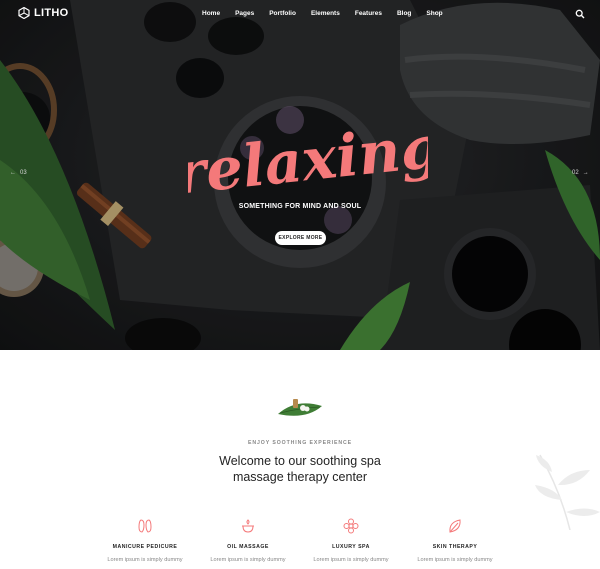  I want to click on spa-leaf-emblem-icon, so click(300, 407).